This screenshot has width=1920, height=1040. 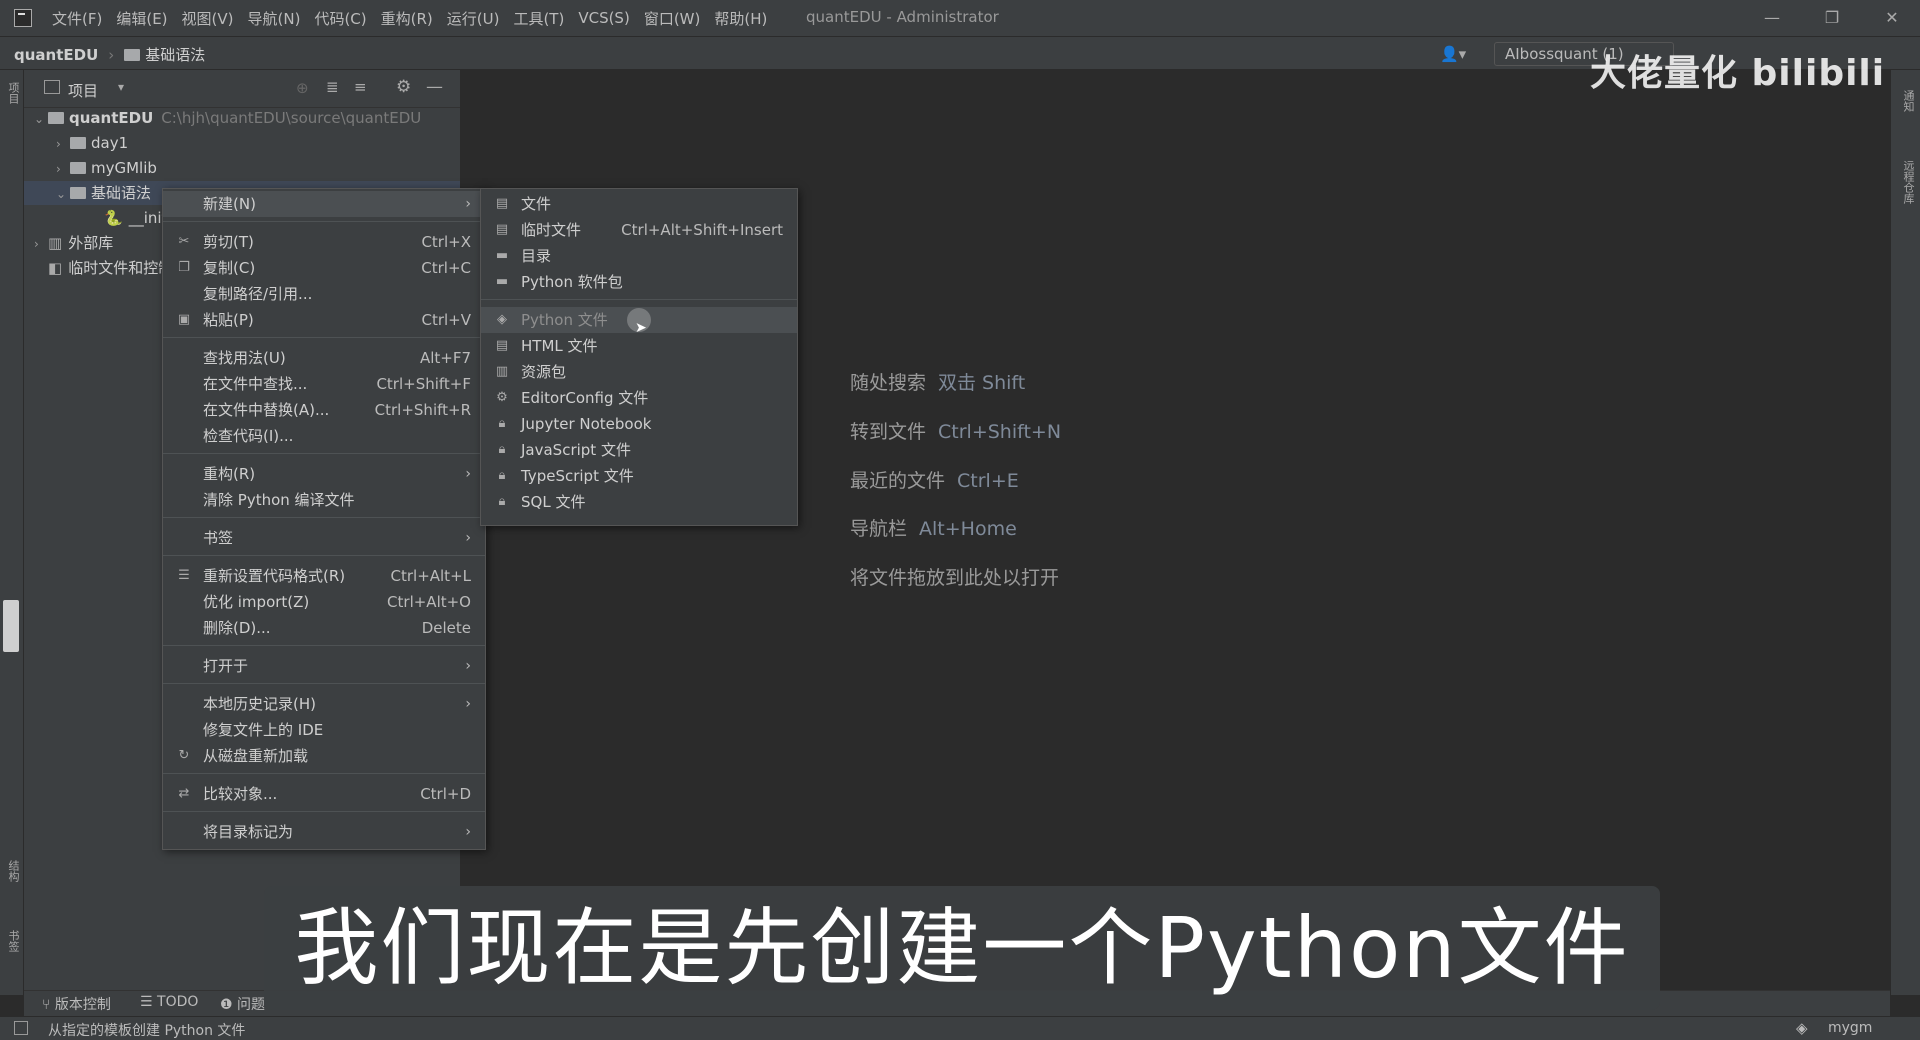 I want to click on submenu-item-typescript: 🔒︎ TypeScript 文件, so click(x=639, y=476).